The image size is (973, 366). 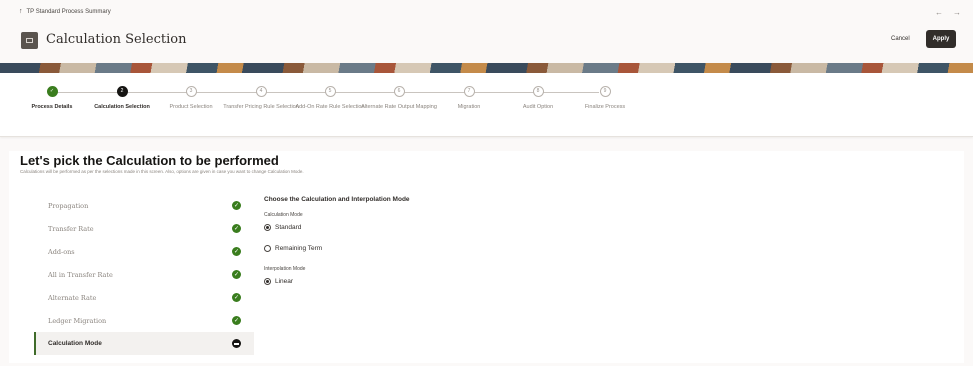 What do you see at coordinates (144, 228) in the screenshot?
I see `calculation-list-item: Transfer Rate ✓` at bounding box center [144, 228].